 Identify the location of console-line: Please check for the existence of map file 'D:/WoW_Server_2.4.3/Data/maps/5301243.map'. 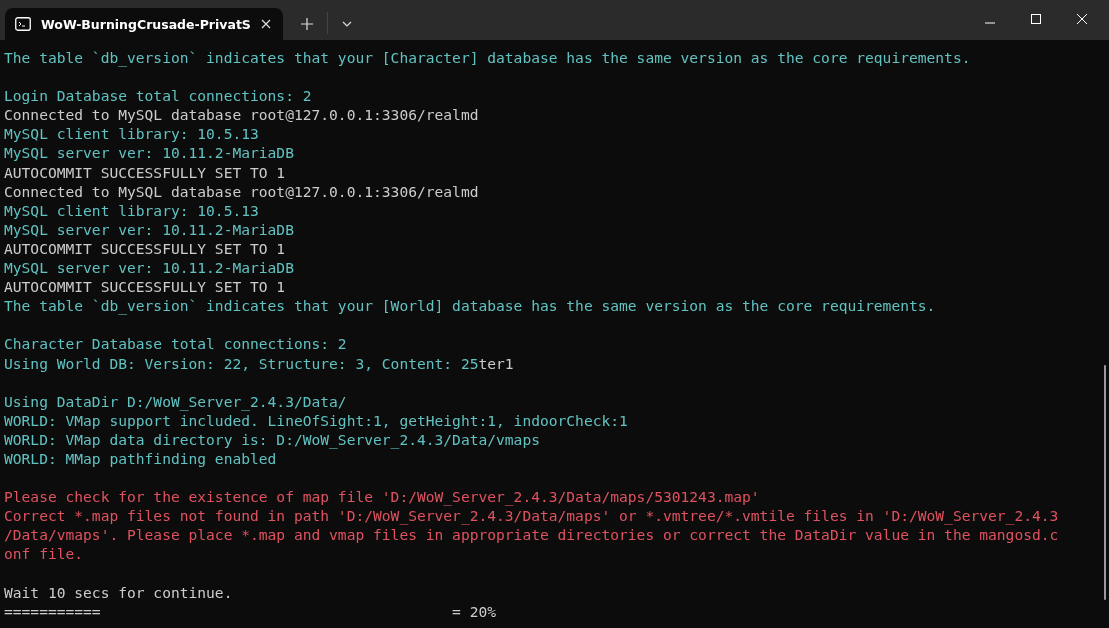
(382, 497).